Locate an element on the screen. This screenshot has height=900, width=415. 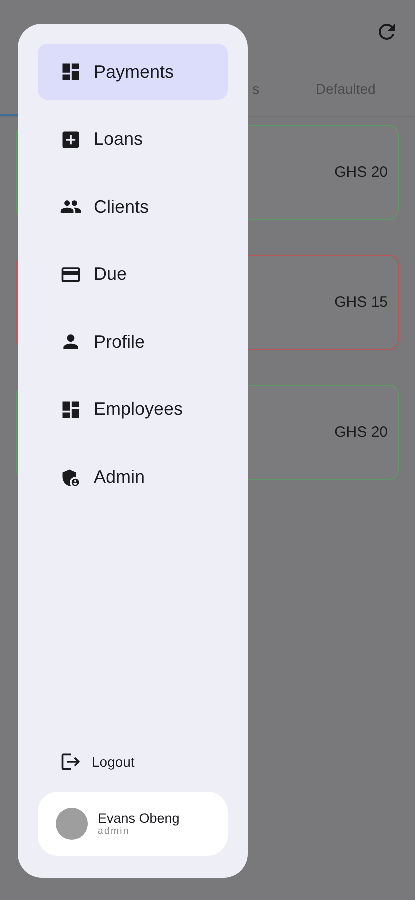
amount-text: GHS 15 is located at coordinates (361, 302).